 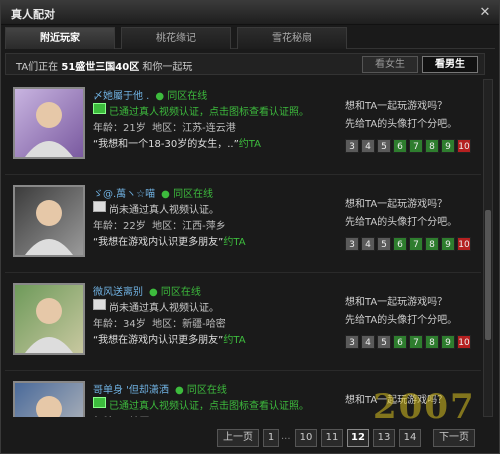 I want to click on page-button-14: 14, so click(x=410, y=438).